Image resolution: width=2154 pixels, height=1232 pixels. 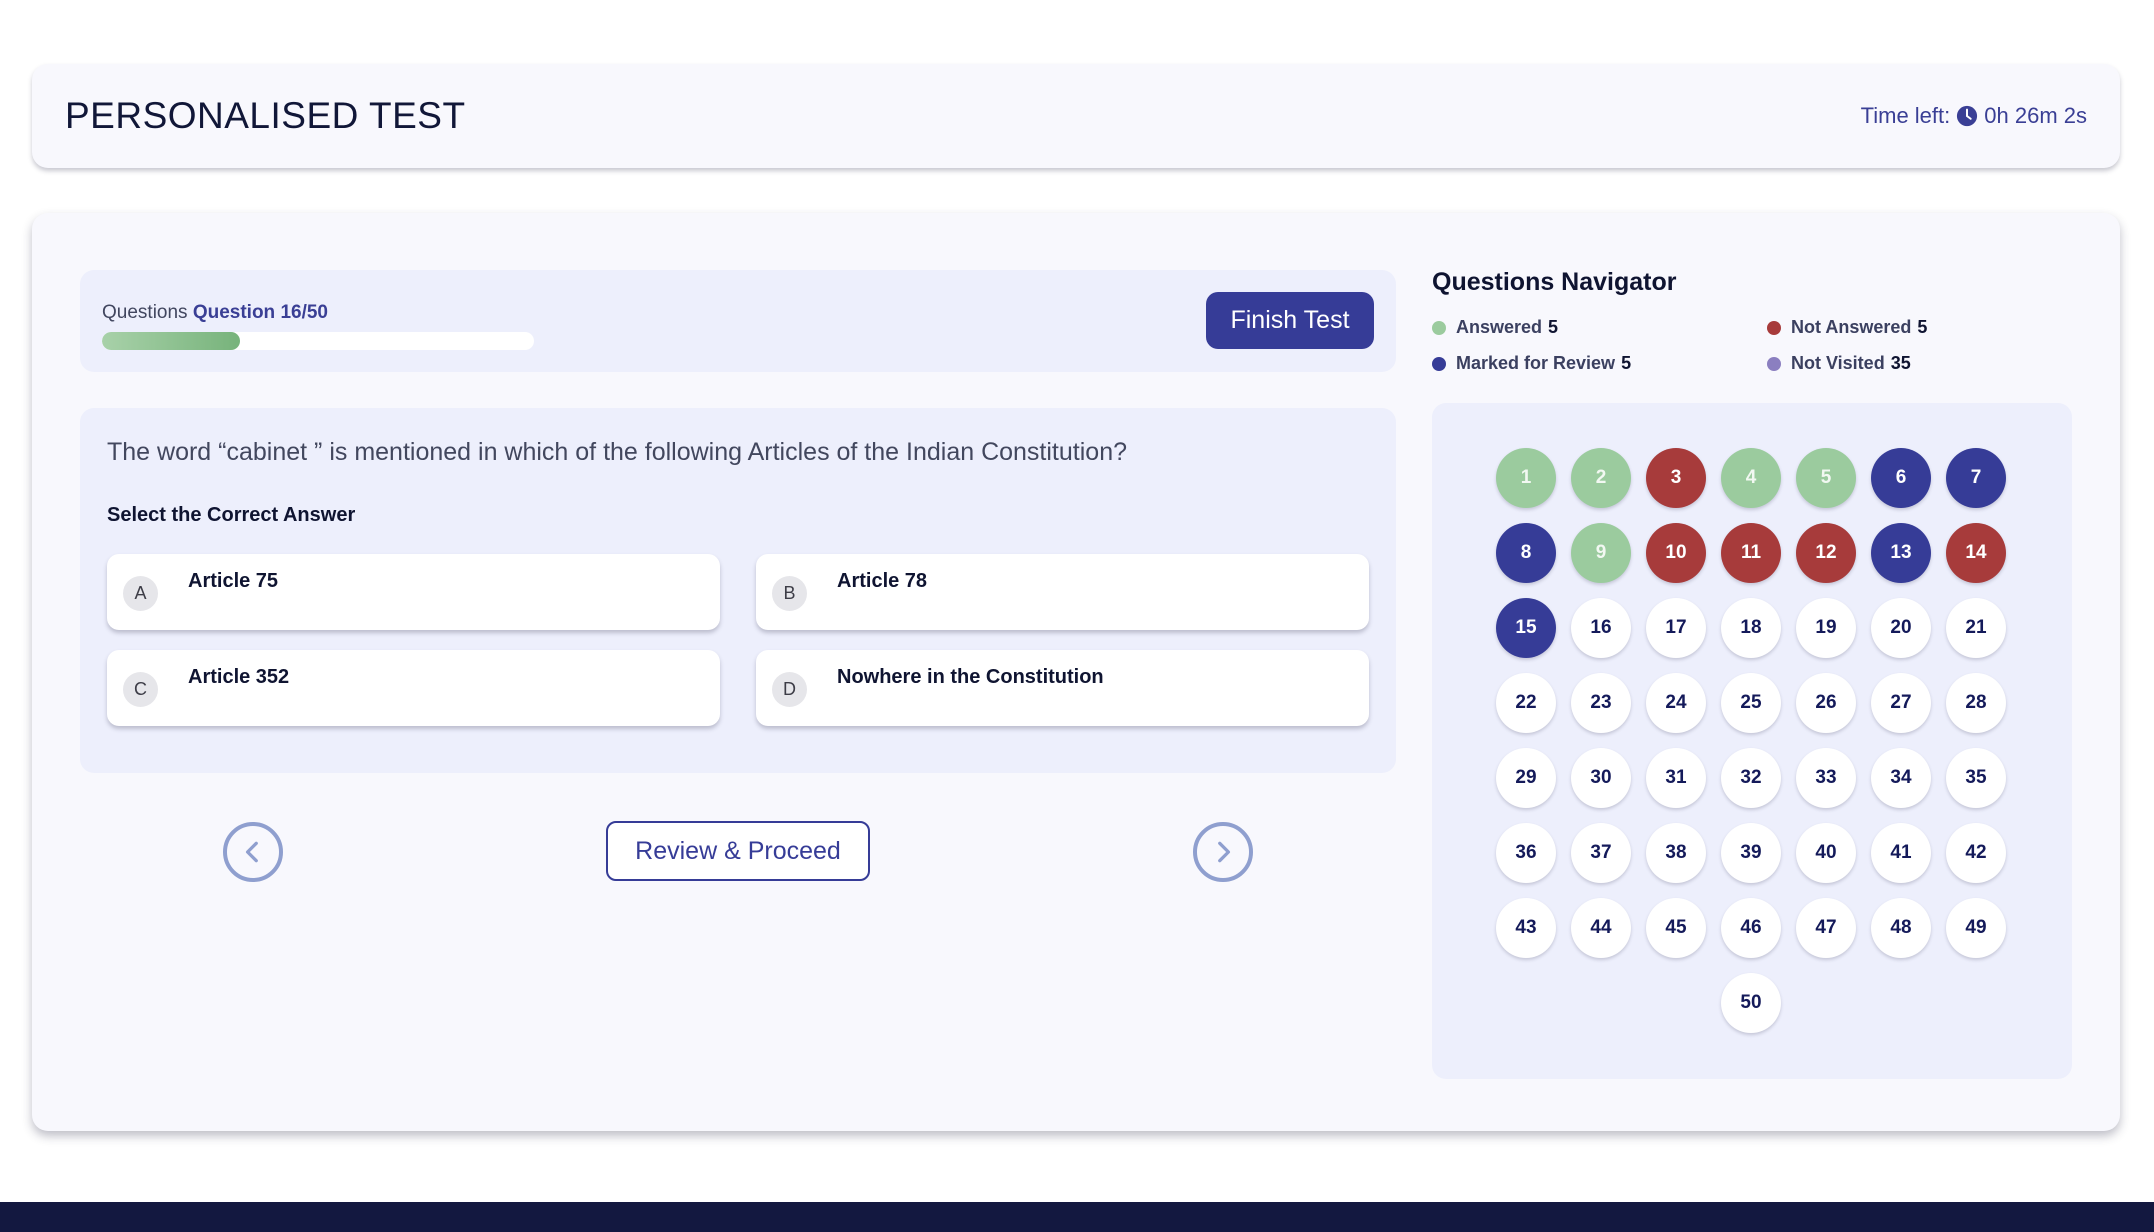 I want to click on option-text: Article 352, so click(x=239, y=677).